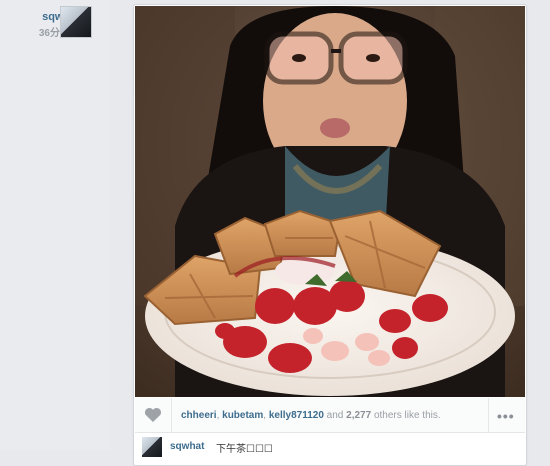 The height and width of the screenshot is (466, 550). What do you see at coordinates (76, 22) in the screenshot?
I see `author-avatar` at bounding box center [76, 22].